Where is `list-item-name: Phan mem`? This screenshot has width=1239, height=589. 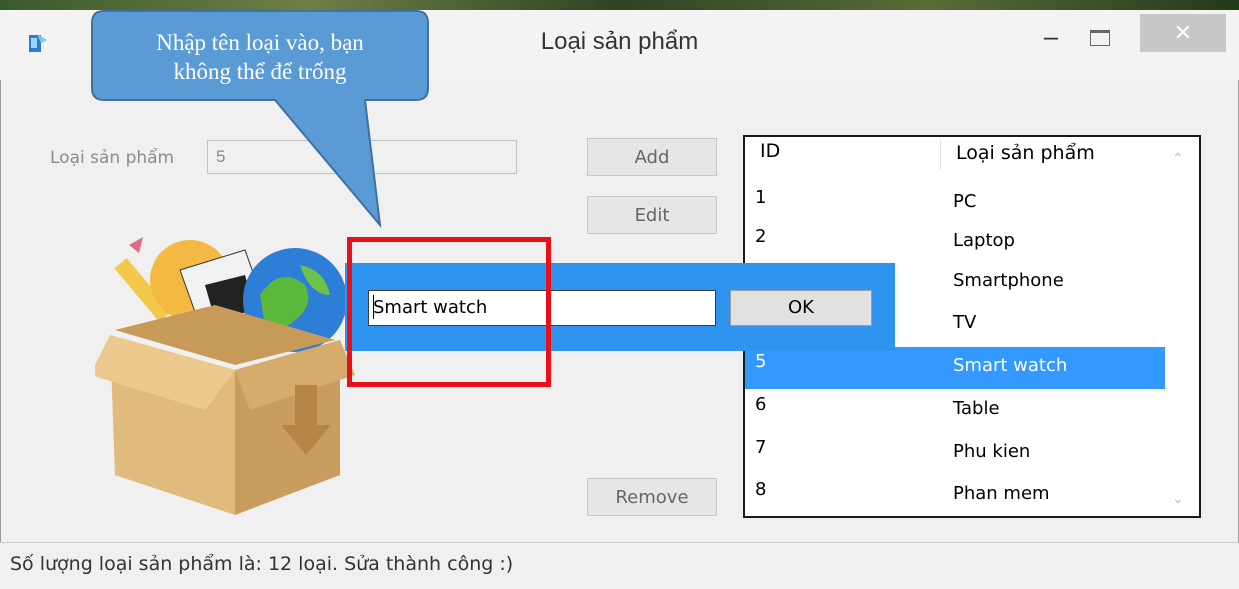 list-item-name: Phan mem is located at coordinates (1001, 493).